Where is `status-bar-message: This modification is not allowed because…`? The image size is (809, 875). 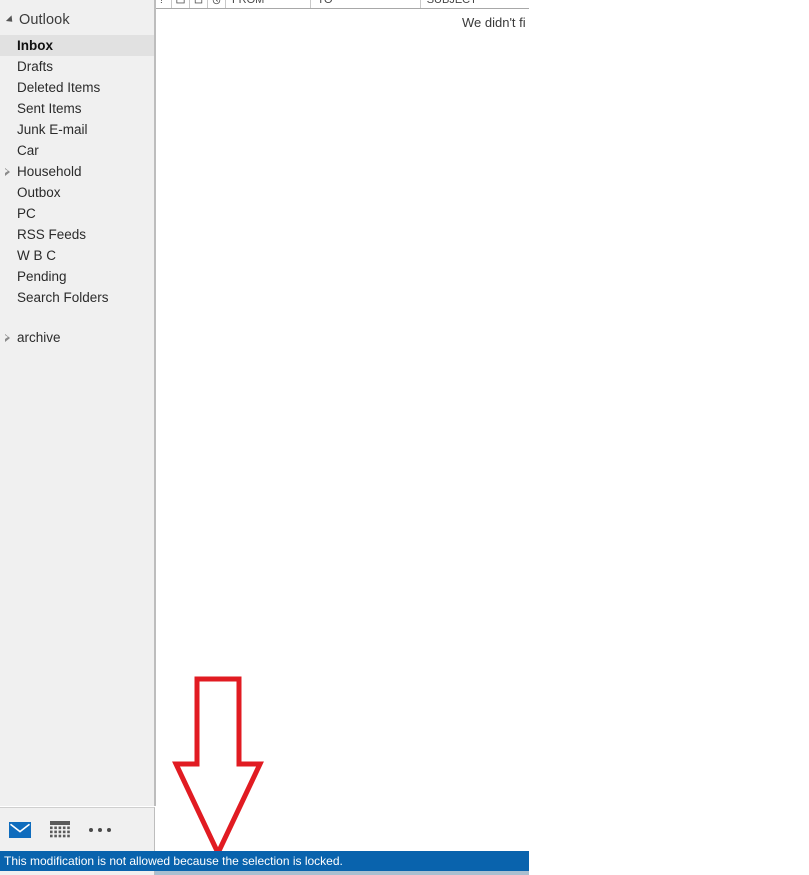 status-bar-message: This modification is not allowed because… is located at coordinates (173, 861).